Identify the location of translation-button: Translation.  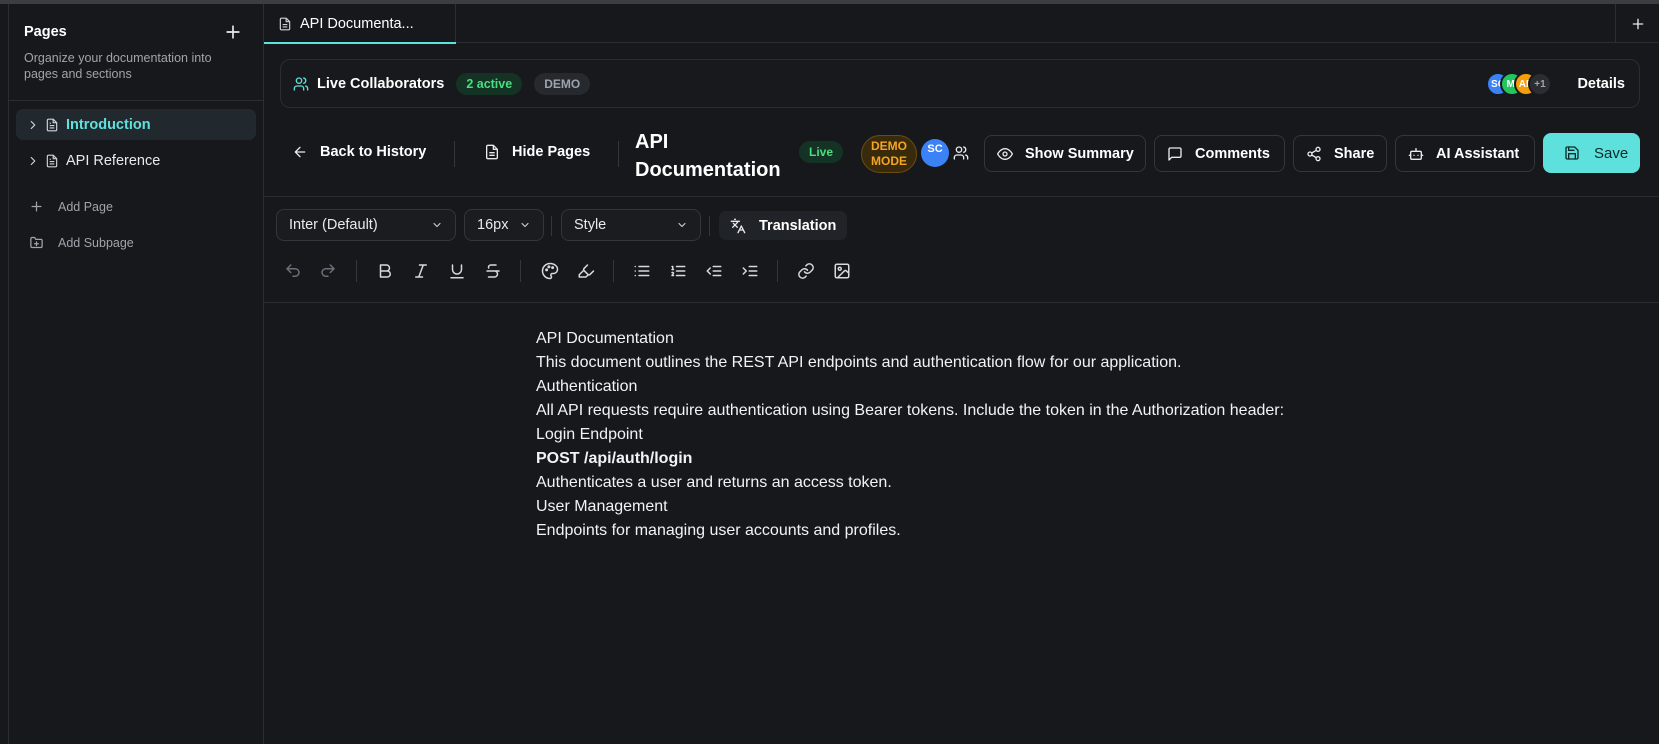
(783, 225).